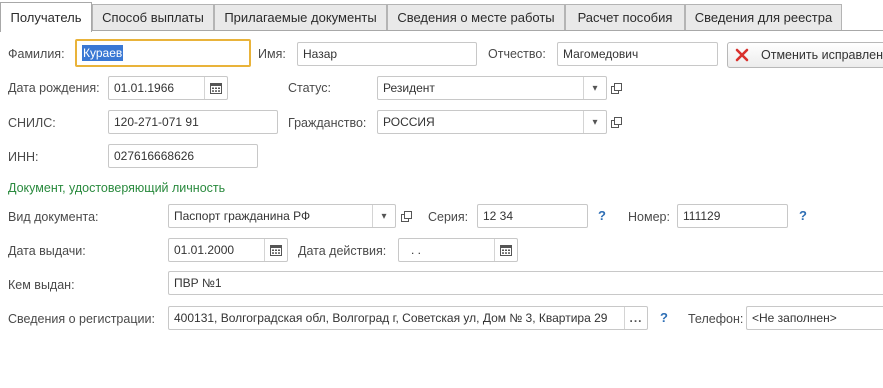 Image resolution: width=883 pixels, height=388 pixels. What do you see at coordinates (272, 54) in the screenshot?
I see `name-label: Имя:` at bounding box center [272, 54].